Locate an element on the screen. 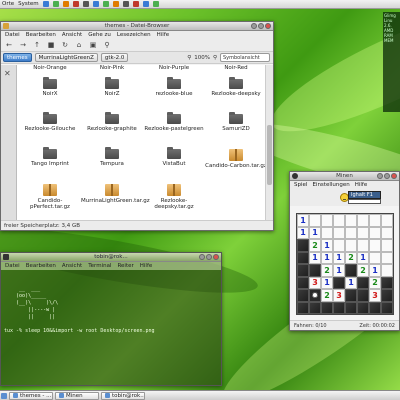  menu-settings: Einstellungen is located at coordinates (330, 185).